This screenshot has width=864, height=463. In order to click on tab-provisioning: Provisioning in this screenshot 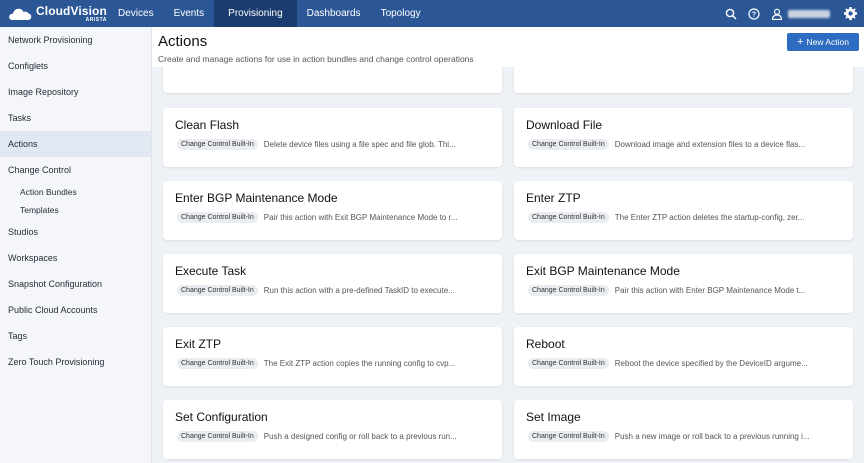, I will do `click(255, 13)`.